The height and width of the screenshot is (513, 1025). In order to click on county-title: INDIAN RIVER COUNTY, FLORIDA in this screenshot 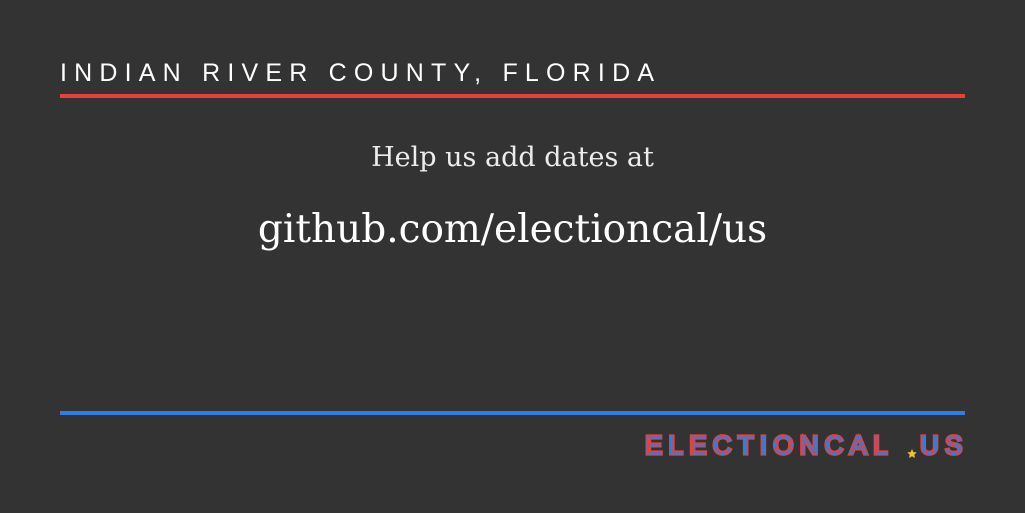, I will do `click(361, 73)`.